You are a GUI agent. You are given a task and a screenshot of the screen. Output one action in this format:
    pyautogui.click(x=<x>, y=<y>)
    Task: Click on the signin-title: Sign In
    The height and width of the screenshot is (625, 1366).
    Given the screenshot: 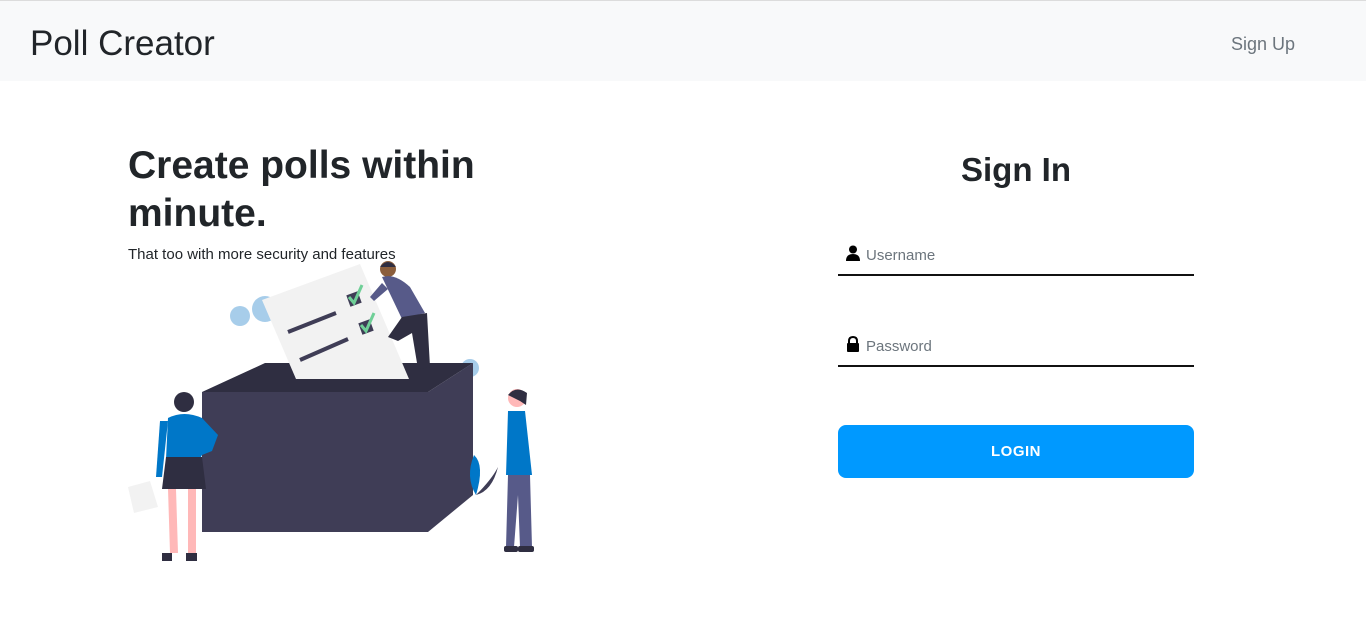 What is the action you would take?
    pyautogui.click(x=1016, y=169)
    